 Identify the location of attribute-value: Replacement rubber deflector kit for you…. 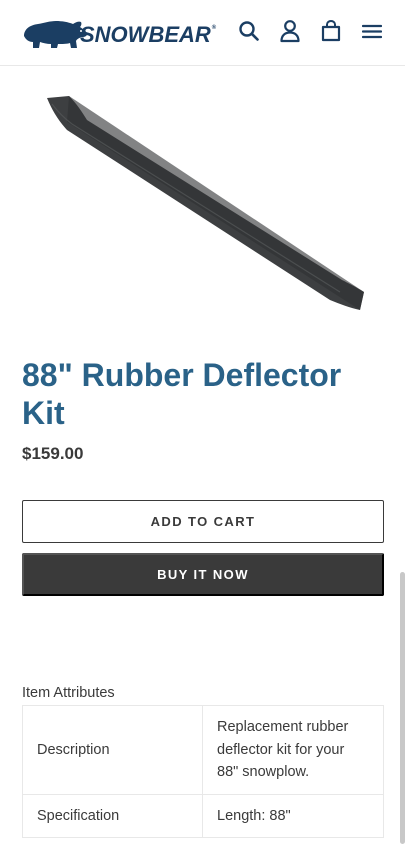
(293, 750).